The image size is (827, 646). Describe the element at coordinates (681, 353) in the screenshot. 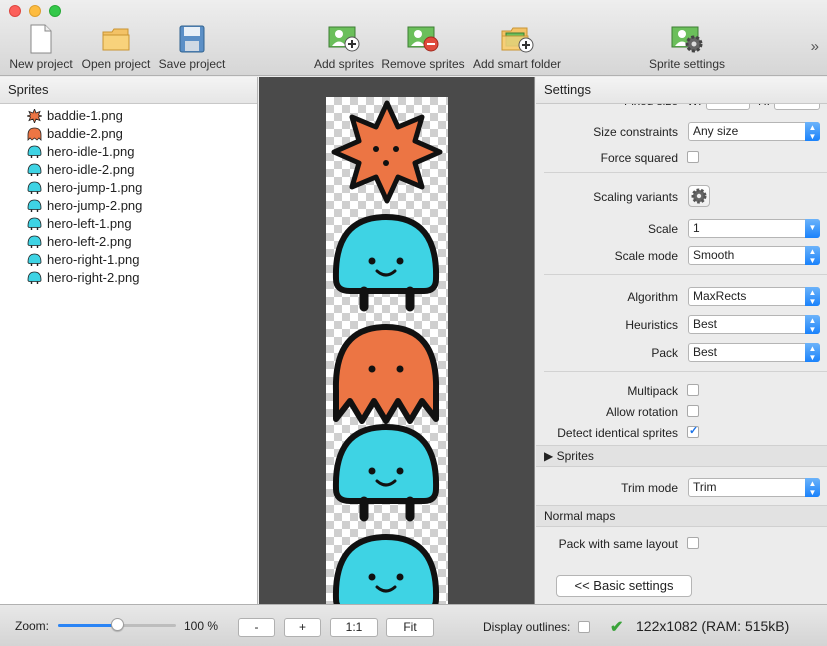

I see `pack-row: Pack Best ▲ ▼` at that location.